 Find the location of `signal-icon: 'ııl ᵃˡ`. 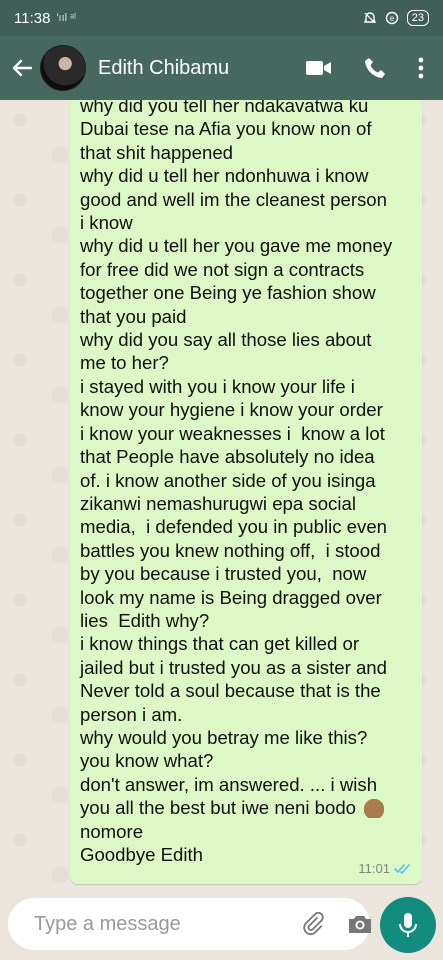

signal-icon: 'ııl ᵃˡ is located at coordinates (66, 18).